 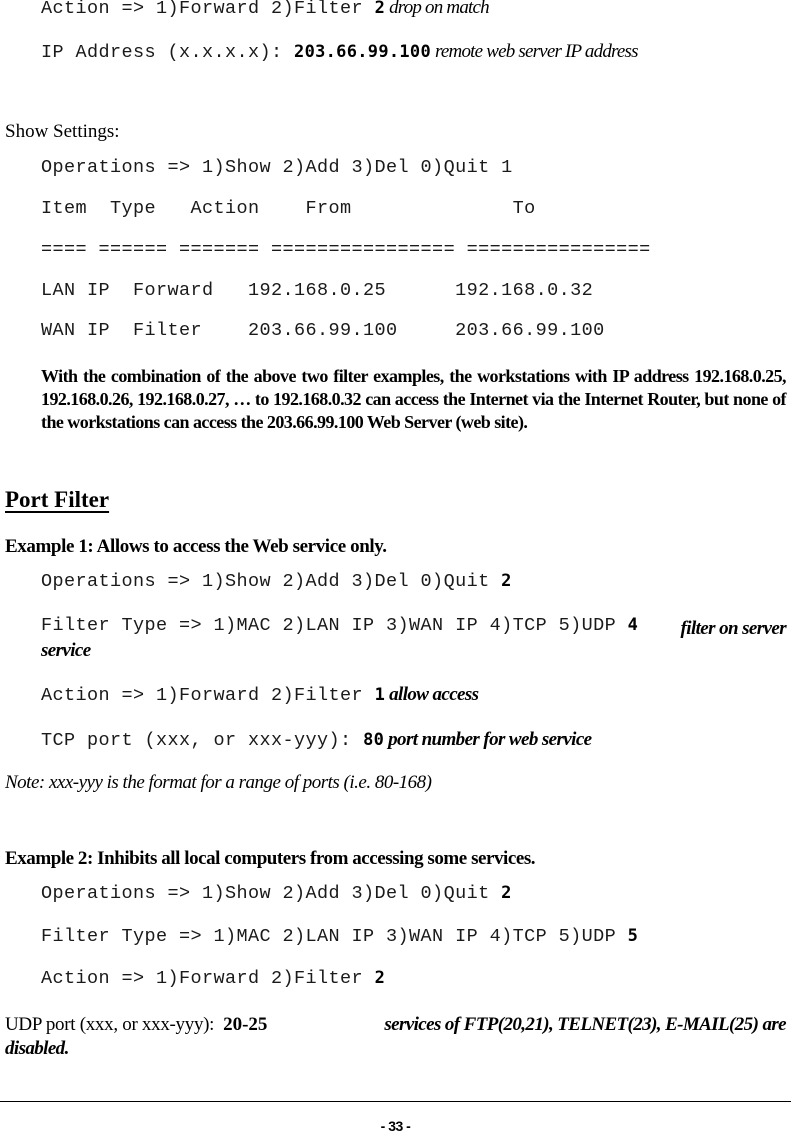 I want to click on ip-value: 203.66.99.100, so click(x=362, y=52).